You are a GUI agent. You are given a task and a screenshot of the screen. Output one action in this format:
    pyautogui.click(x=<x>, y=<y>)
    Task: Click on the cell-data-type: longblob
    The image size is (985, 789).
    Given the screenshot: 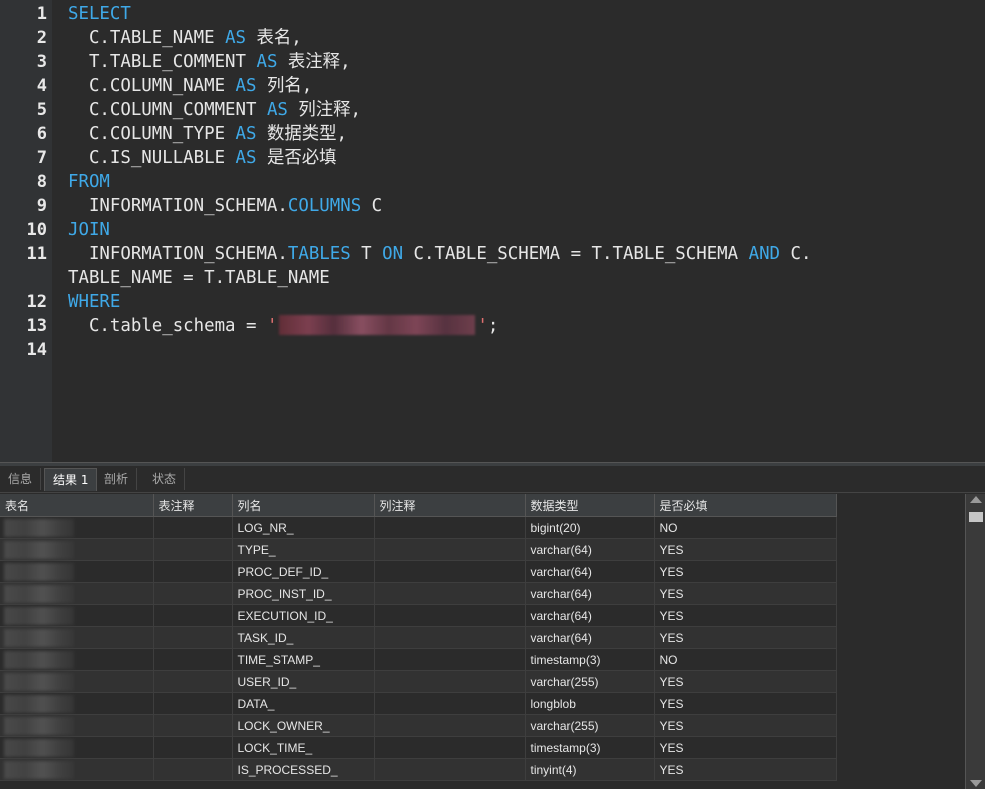 What is the action you would take?
    pyautogui.click(x=590, y=703)
    